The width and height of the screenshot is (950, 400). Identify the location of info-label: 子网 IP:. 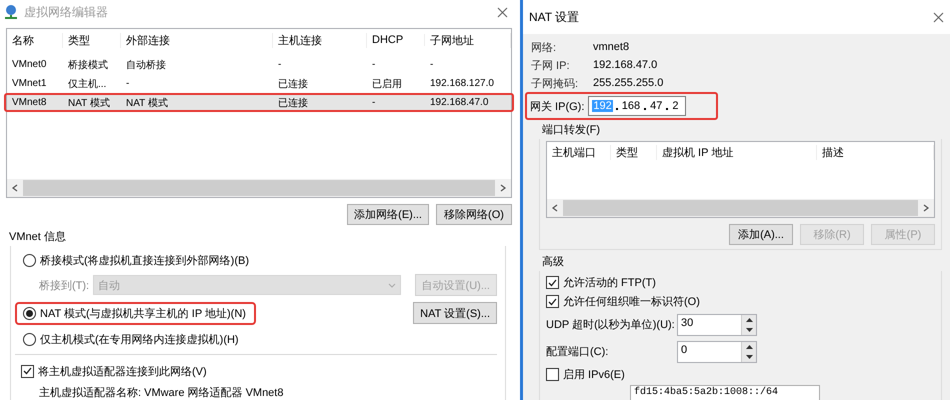
(551, 65).